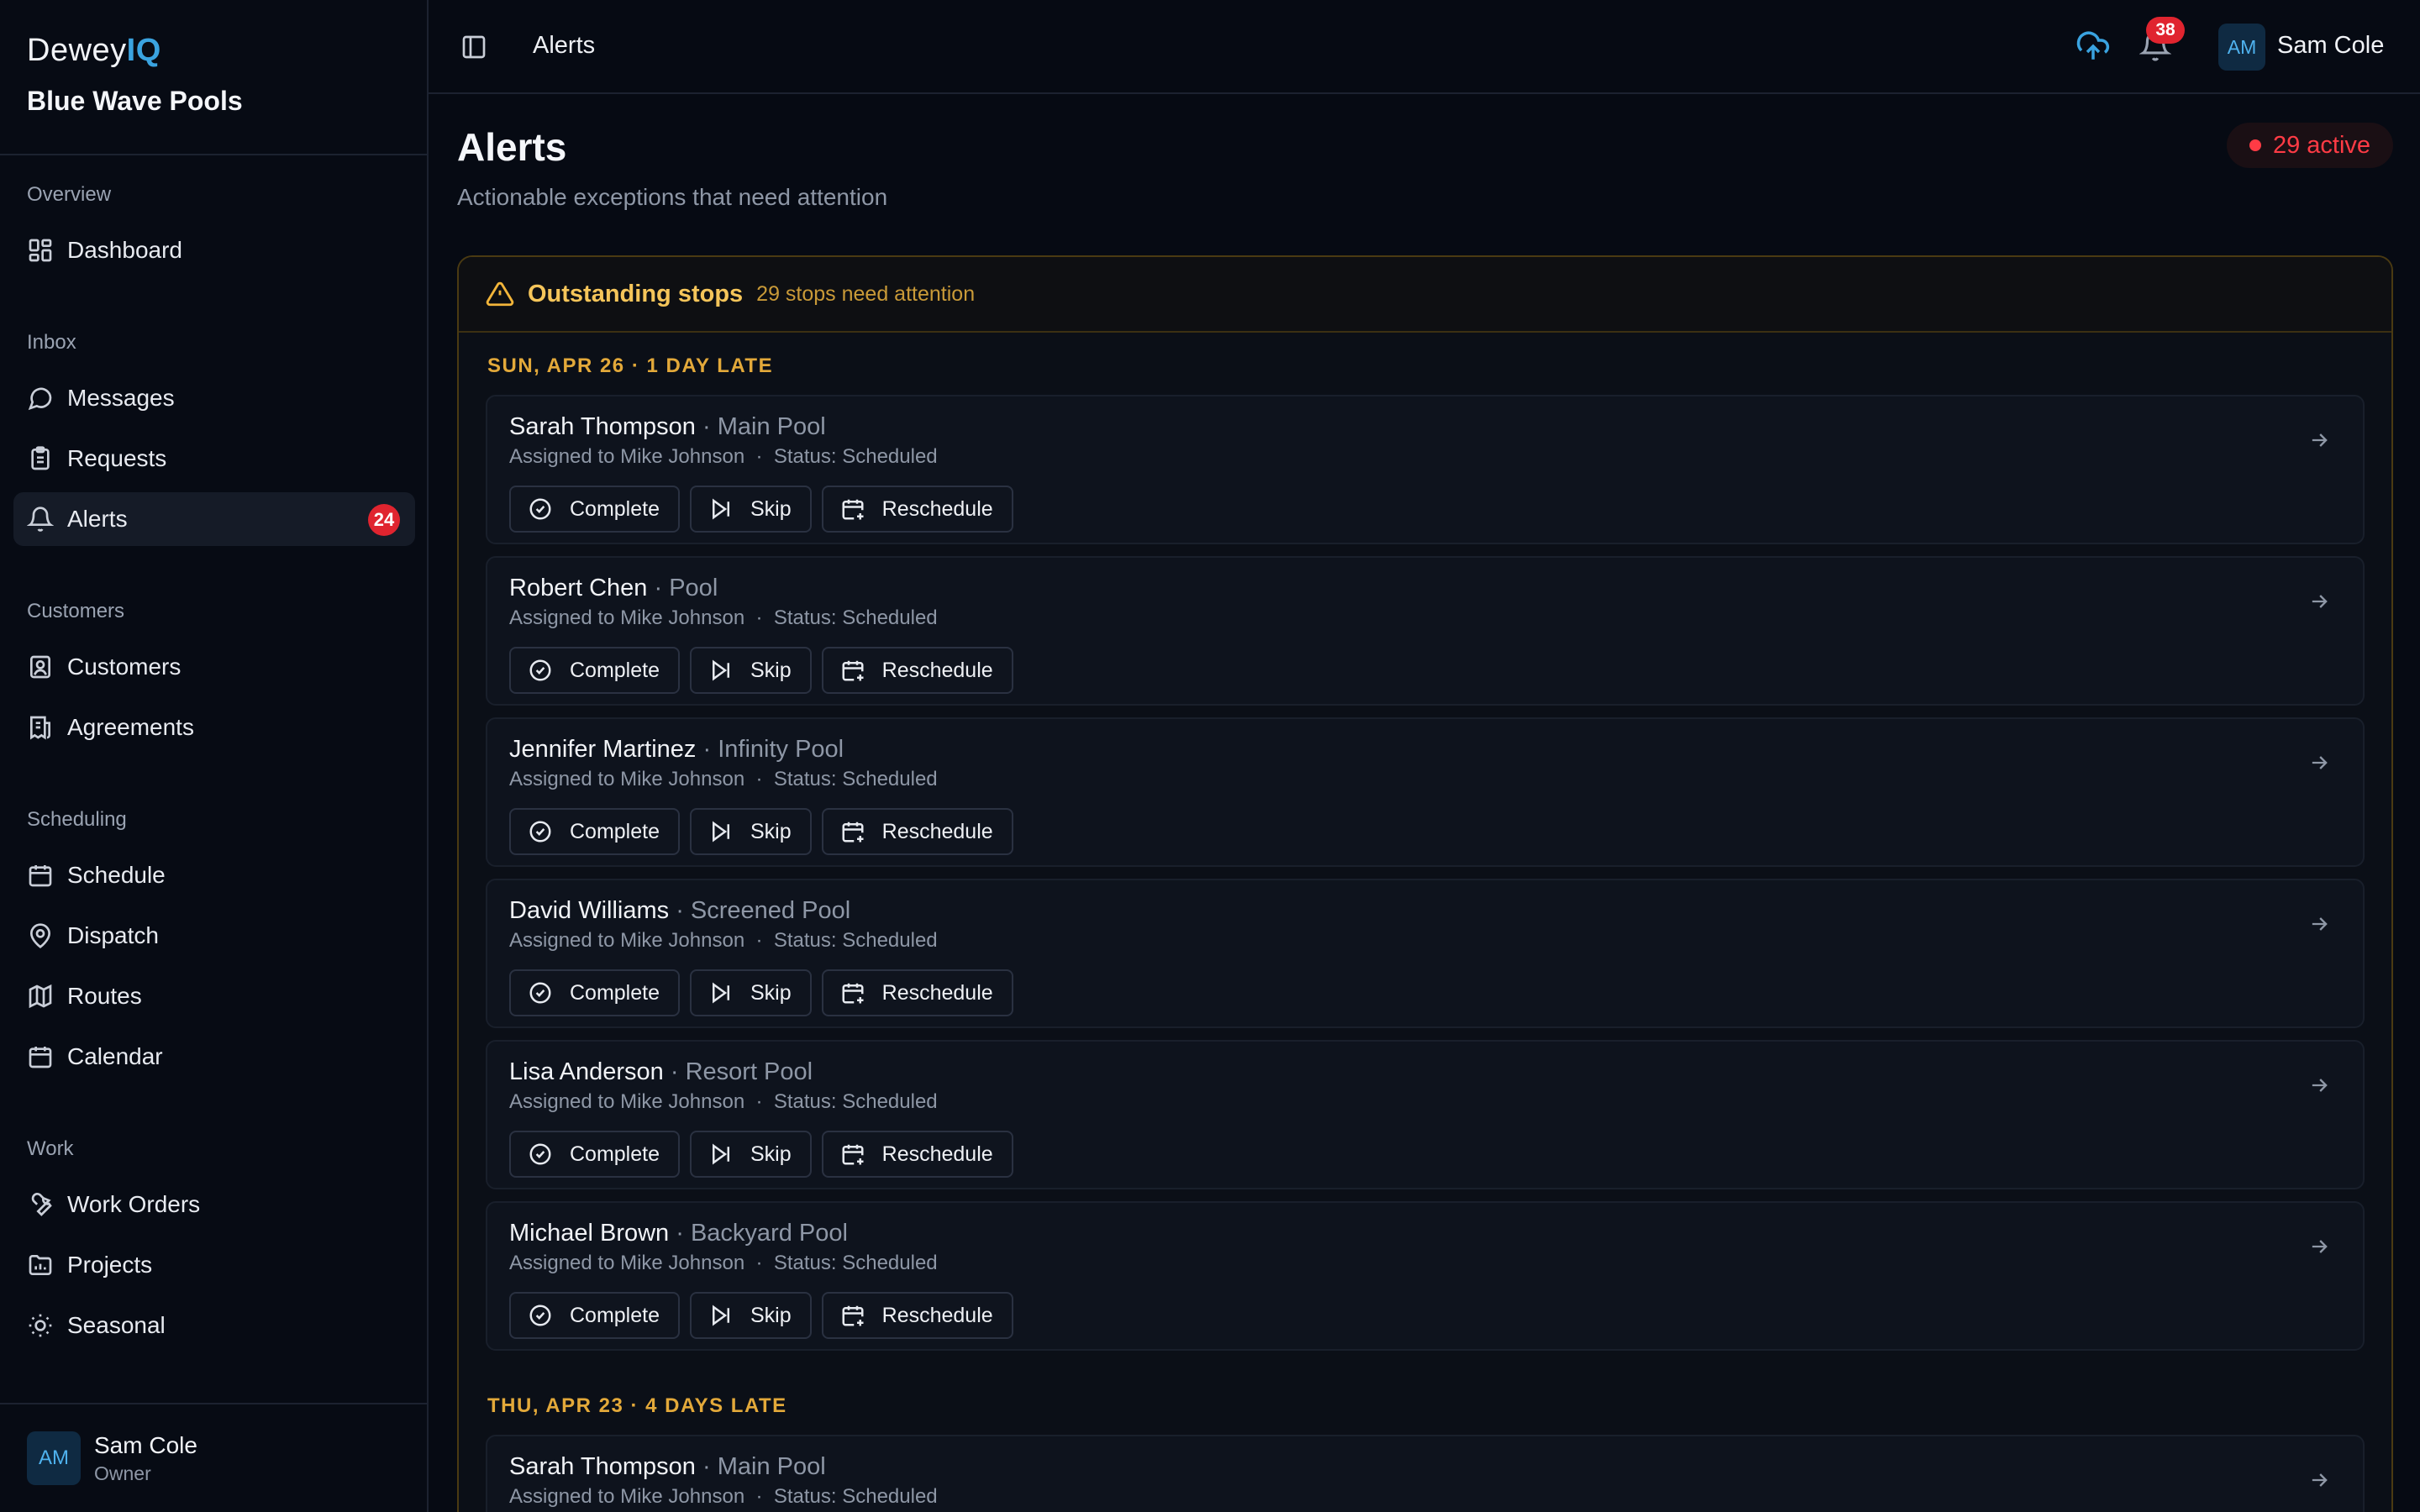 The height and width of the screenshot is (1512, 2420). What do you see at coordinates (105, 996) in the screenshot?
I see `sidebar-item-label: Routes` at bounding box center [105, 996].